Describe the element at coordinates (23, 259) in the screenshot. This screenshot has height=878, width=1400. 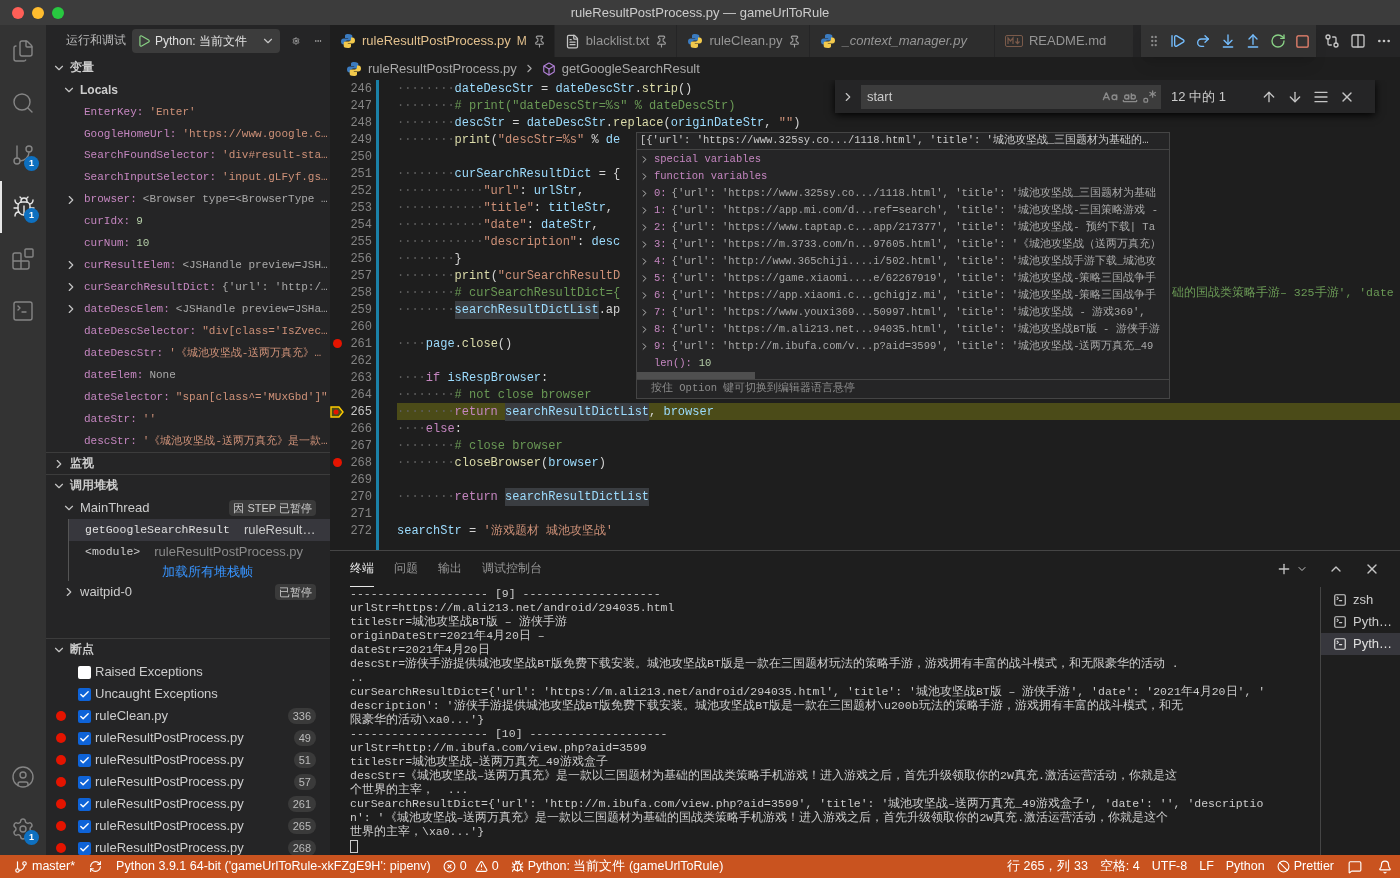
I see `extensions-icon` at that location.